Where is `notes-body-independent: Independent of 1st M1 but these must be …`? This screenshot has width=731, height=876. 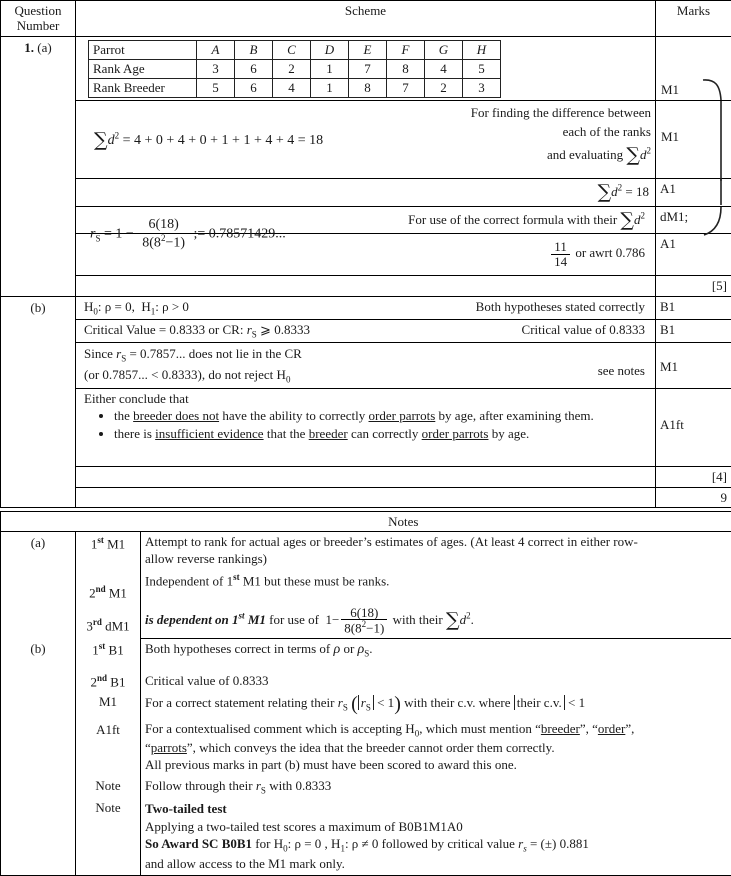
notes-body-independent: Independent of 1st M1 but these must be … is located at coordinates (436, 586).